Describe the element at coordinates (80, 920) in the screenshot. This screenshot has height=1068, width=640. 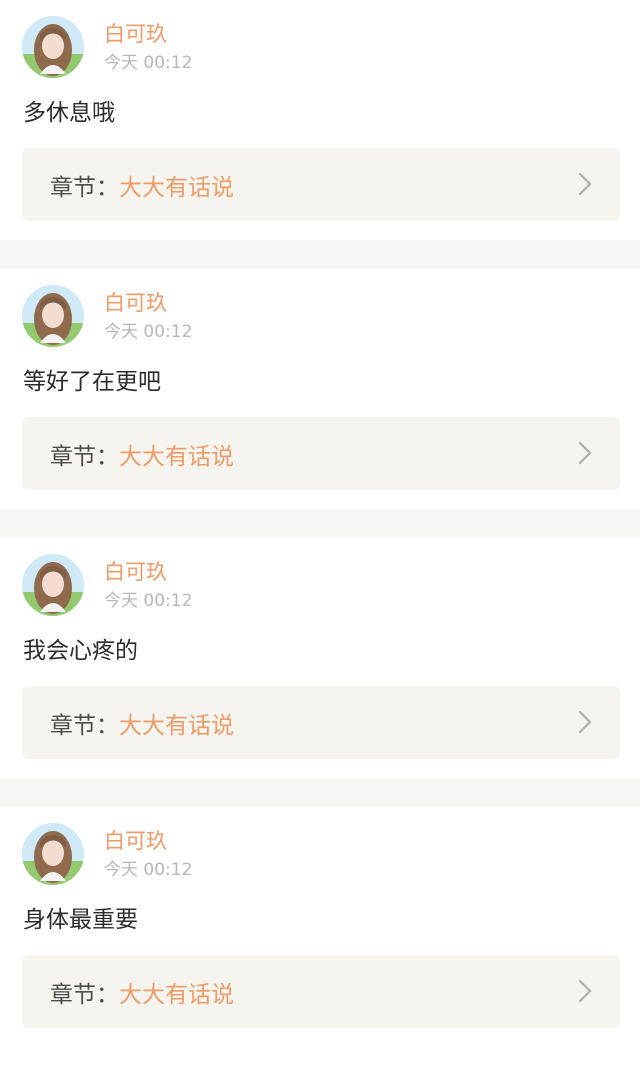
I see `comment-text: 身体最重要` at that location.